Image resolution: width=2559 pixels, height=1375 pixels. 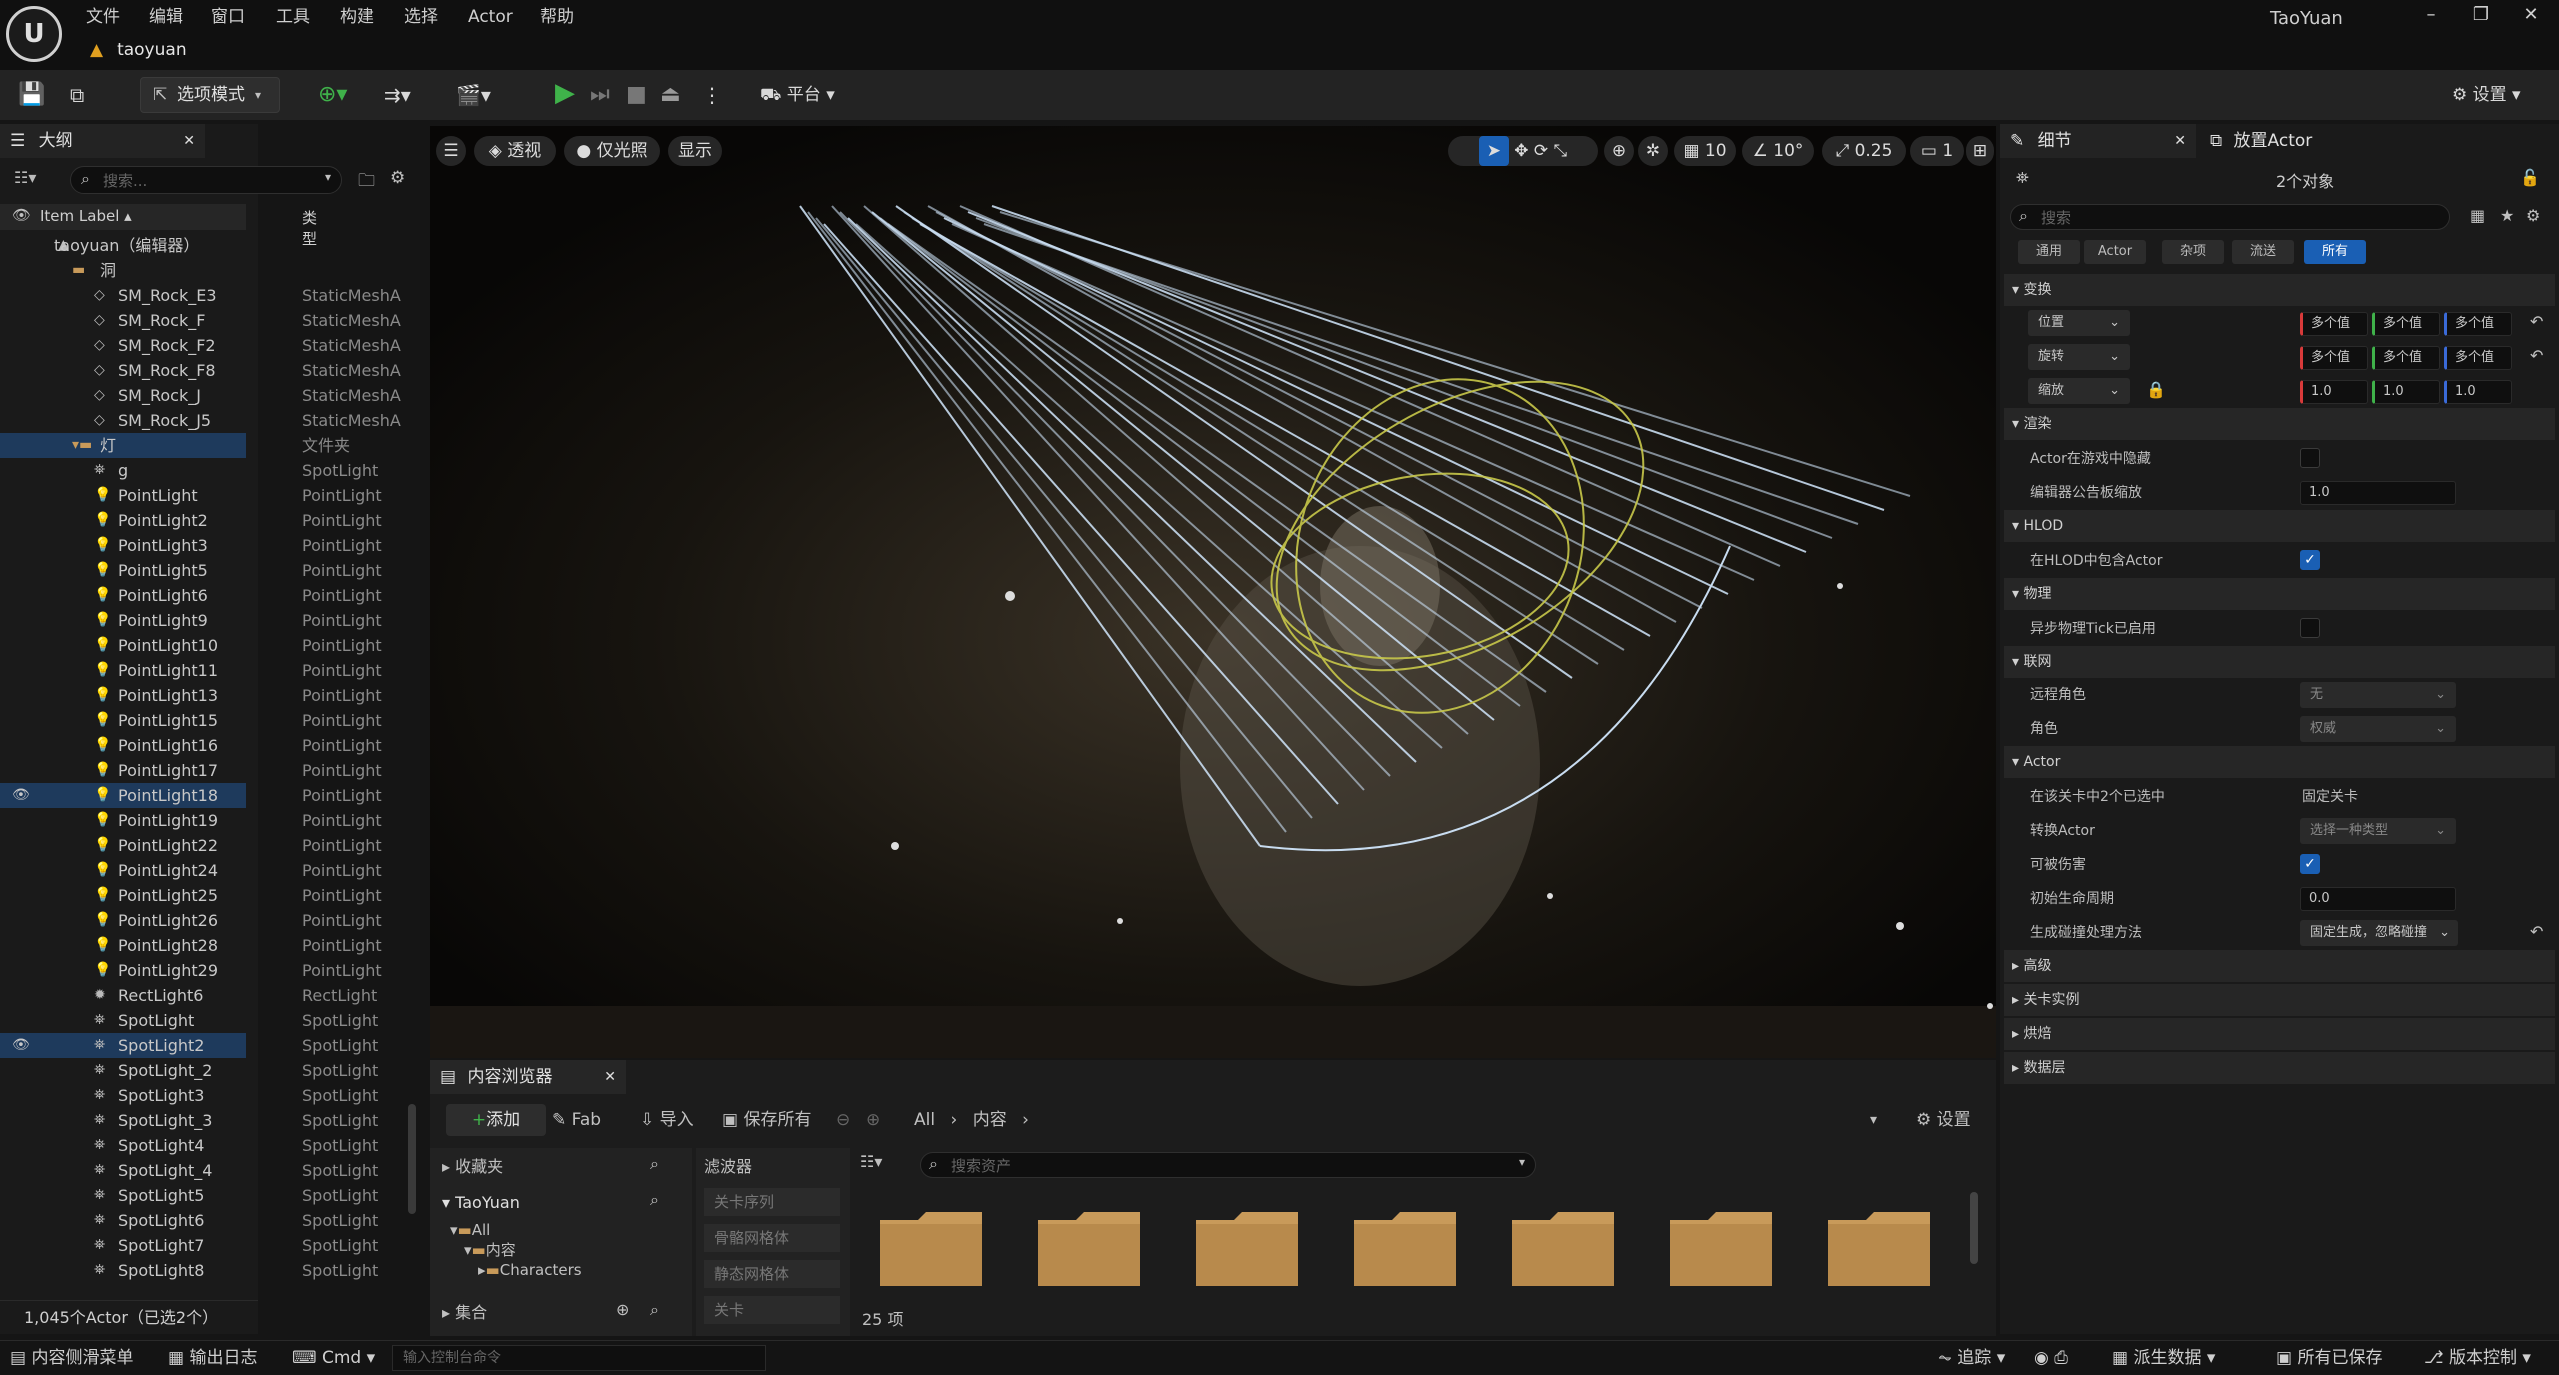 What do you see at coordinates (1873, 1120) in the screenshot?
I see `path-dropdown-icon: ▾` at bounding box center [1873, 1120].